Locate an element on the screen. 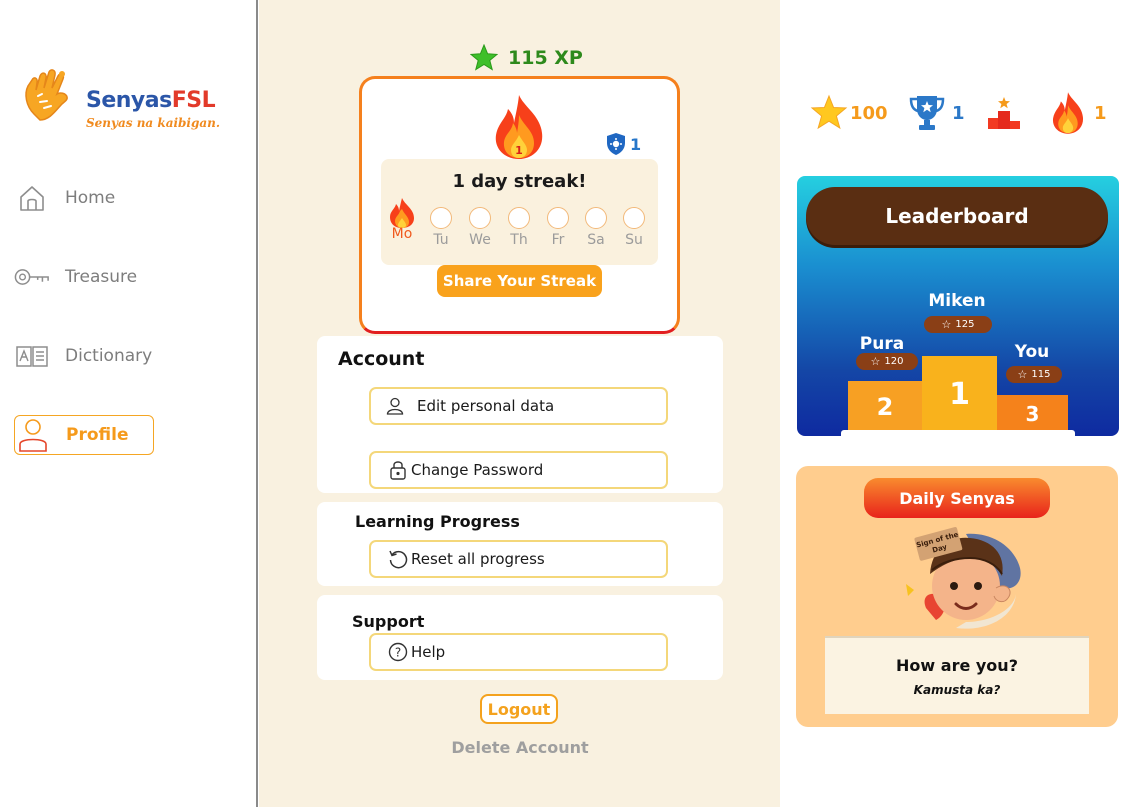 The image size is (1134, 807). sidebar-item-treasure: Treasure is located at coordinates (84, 277).